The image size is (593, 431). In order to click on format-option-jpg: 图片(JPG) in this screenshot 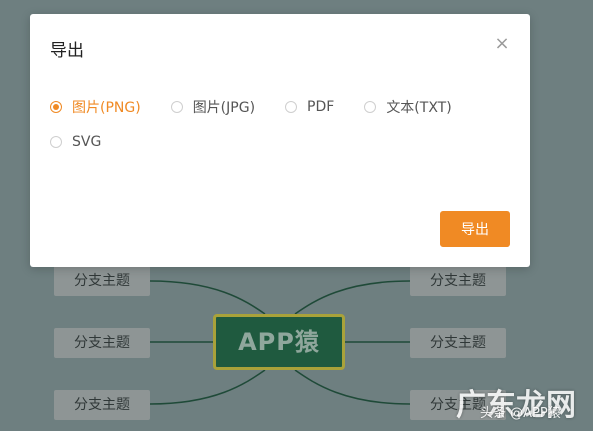, I will do `click(213, 107)`.